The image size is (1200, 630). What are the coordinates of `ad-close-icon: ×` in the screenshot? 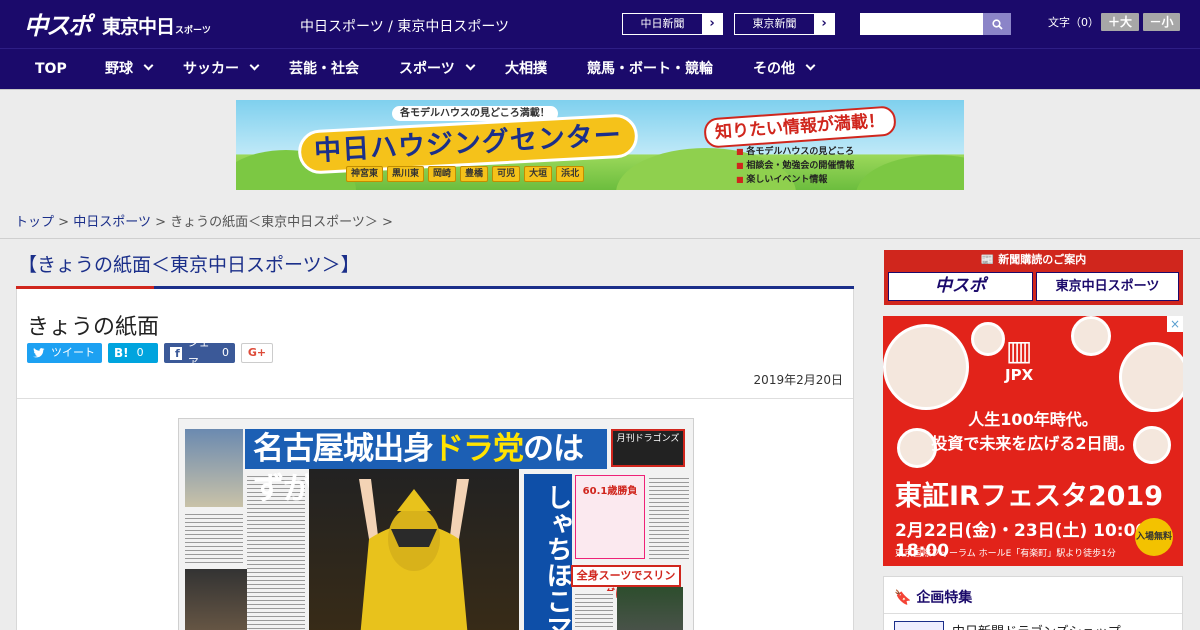 It's located at (1175, 324).